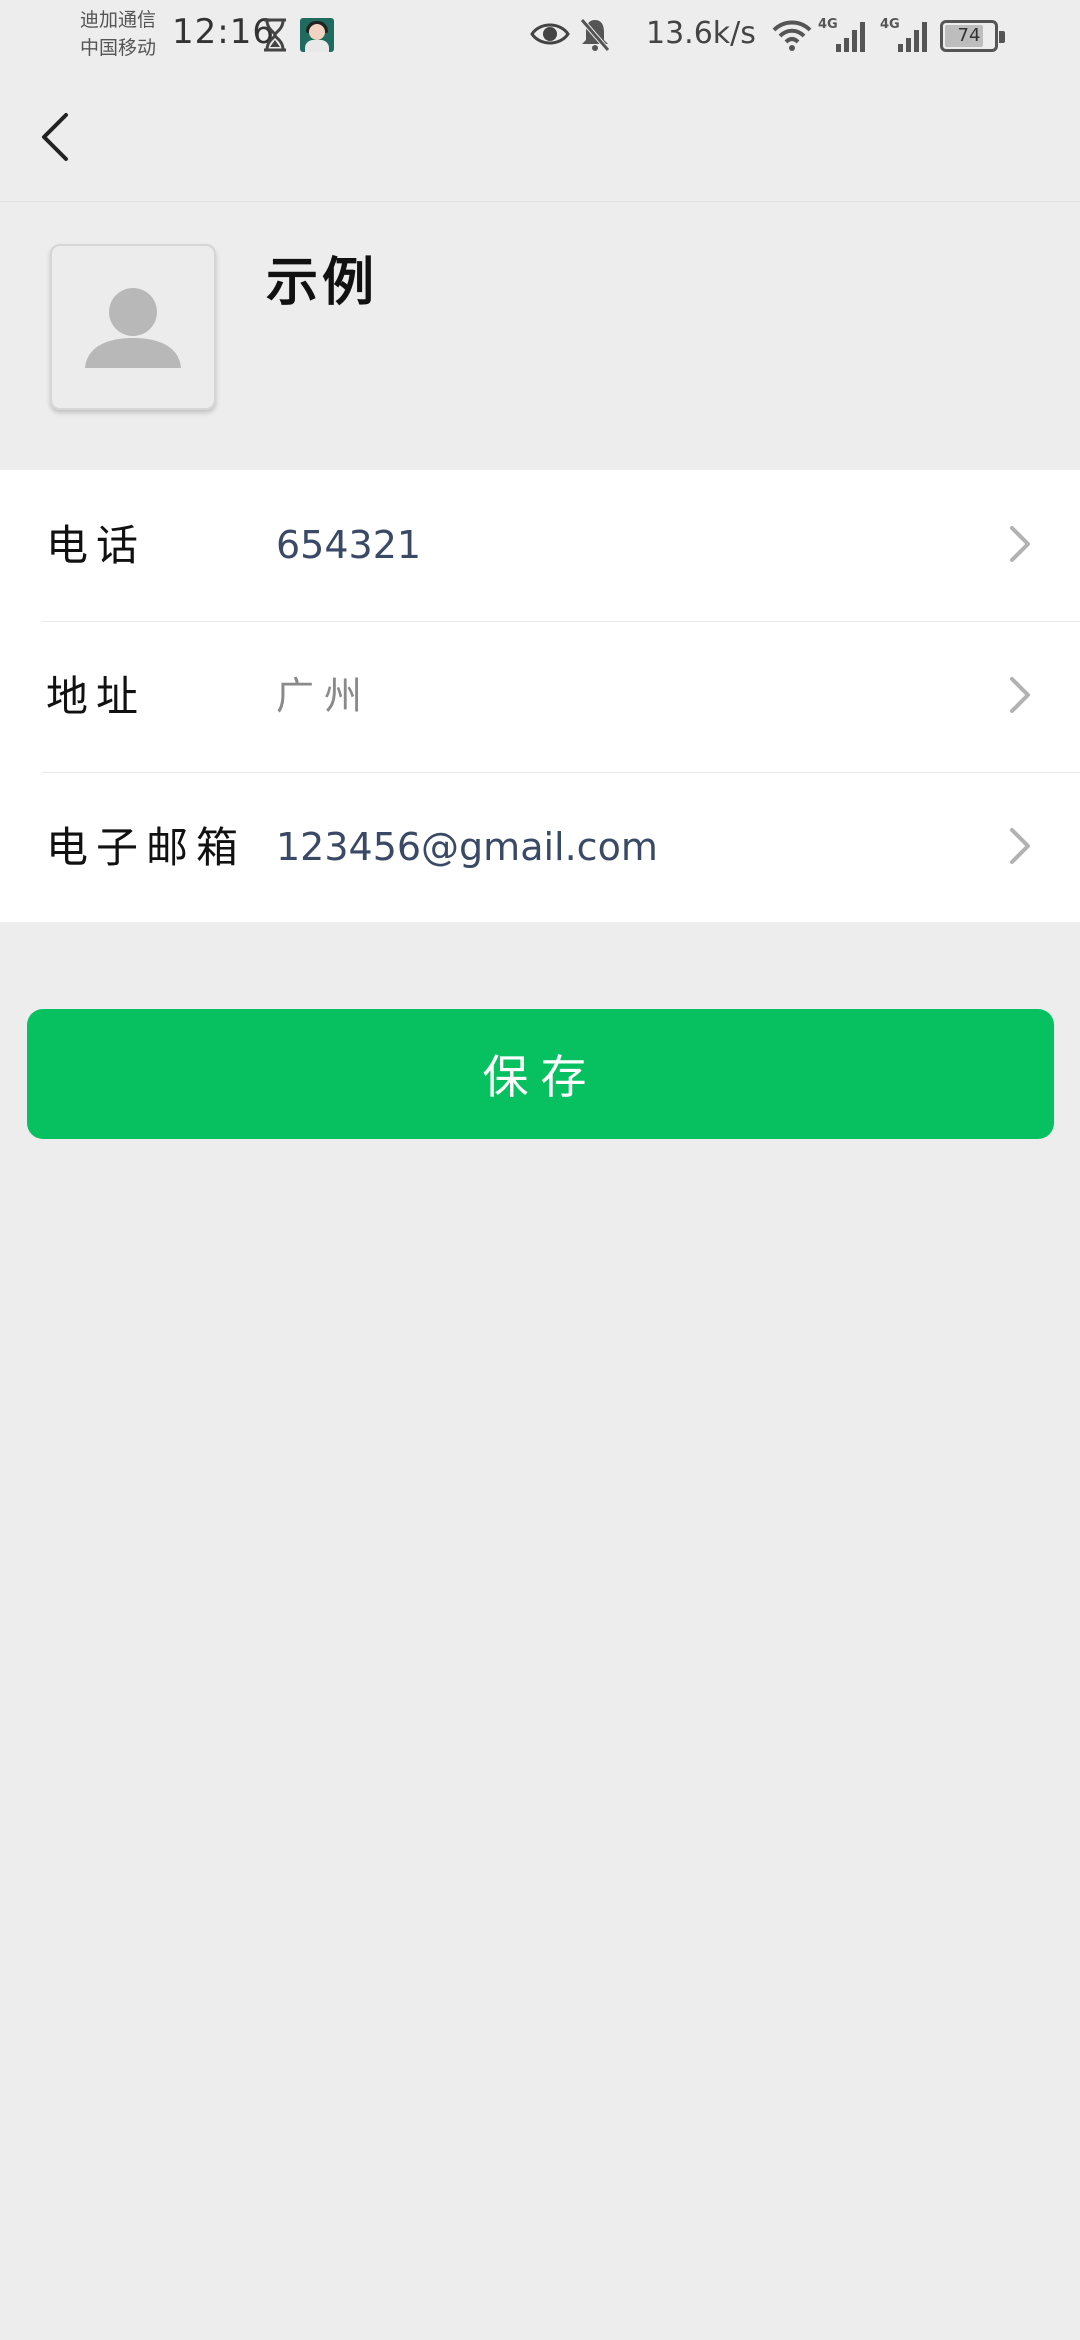  Describe the element at coordinates (595, 35) in the screenshot. I see `bell-muted-icon` at that location.